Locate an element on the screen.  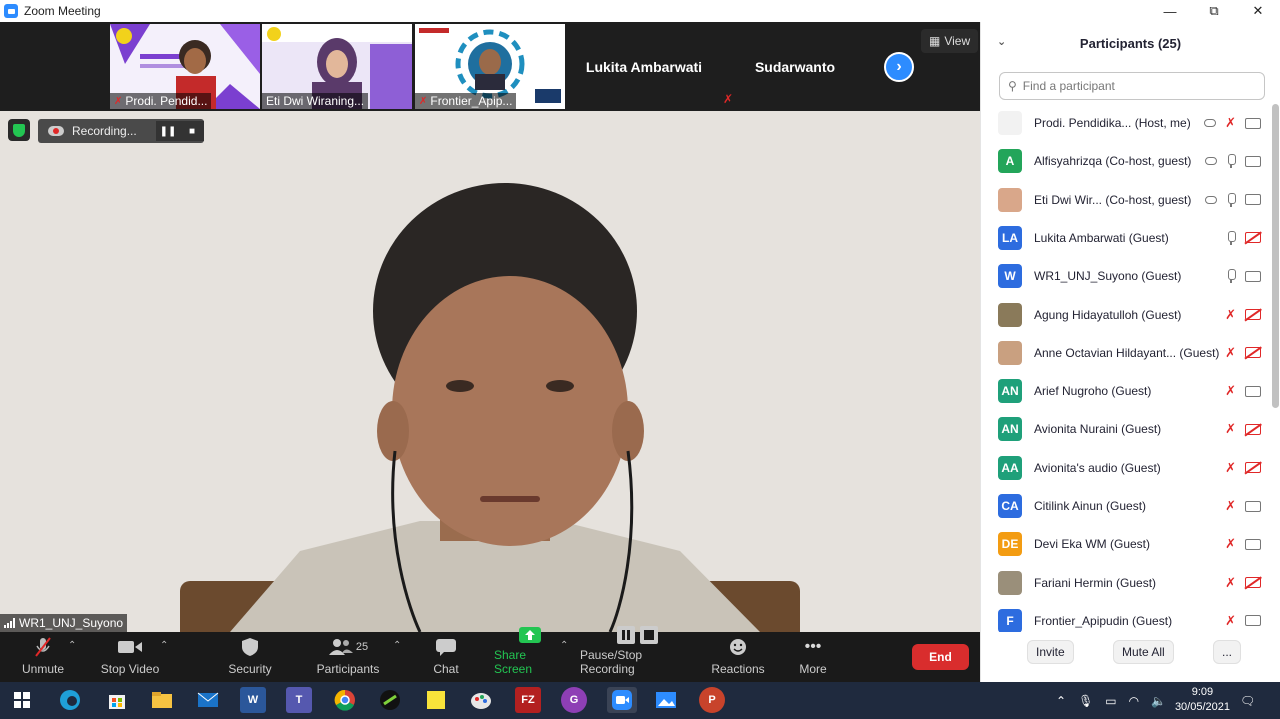
edge-browser-icon is located at coordinates (70, 700).